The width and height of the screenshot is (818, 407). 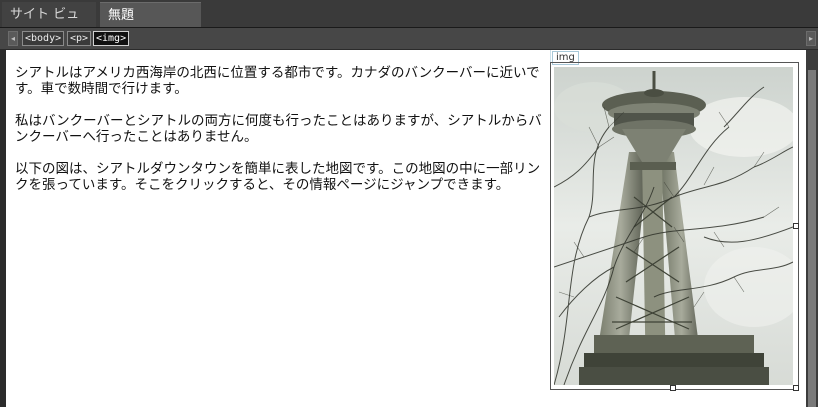 I want to click on vertical-scrollbar, so click(x=812, y=228).